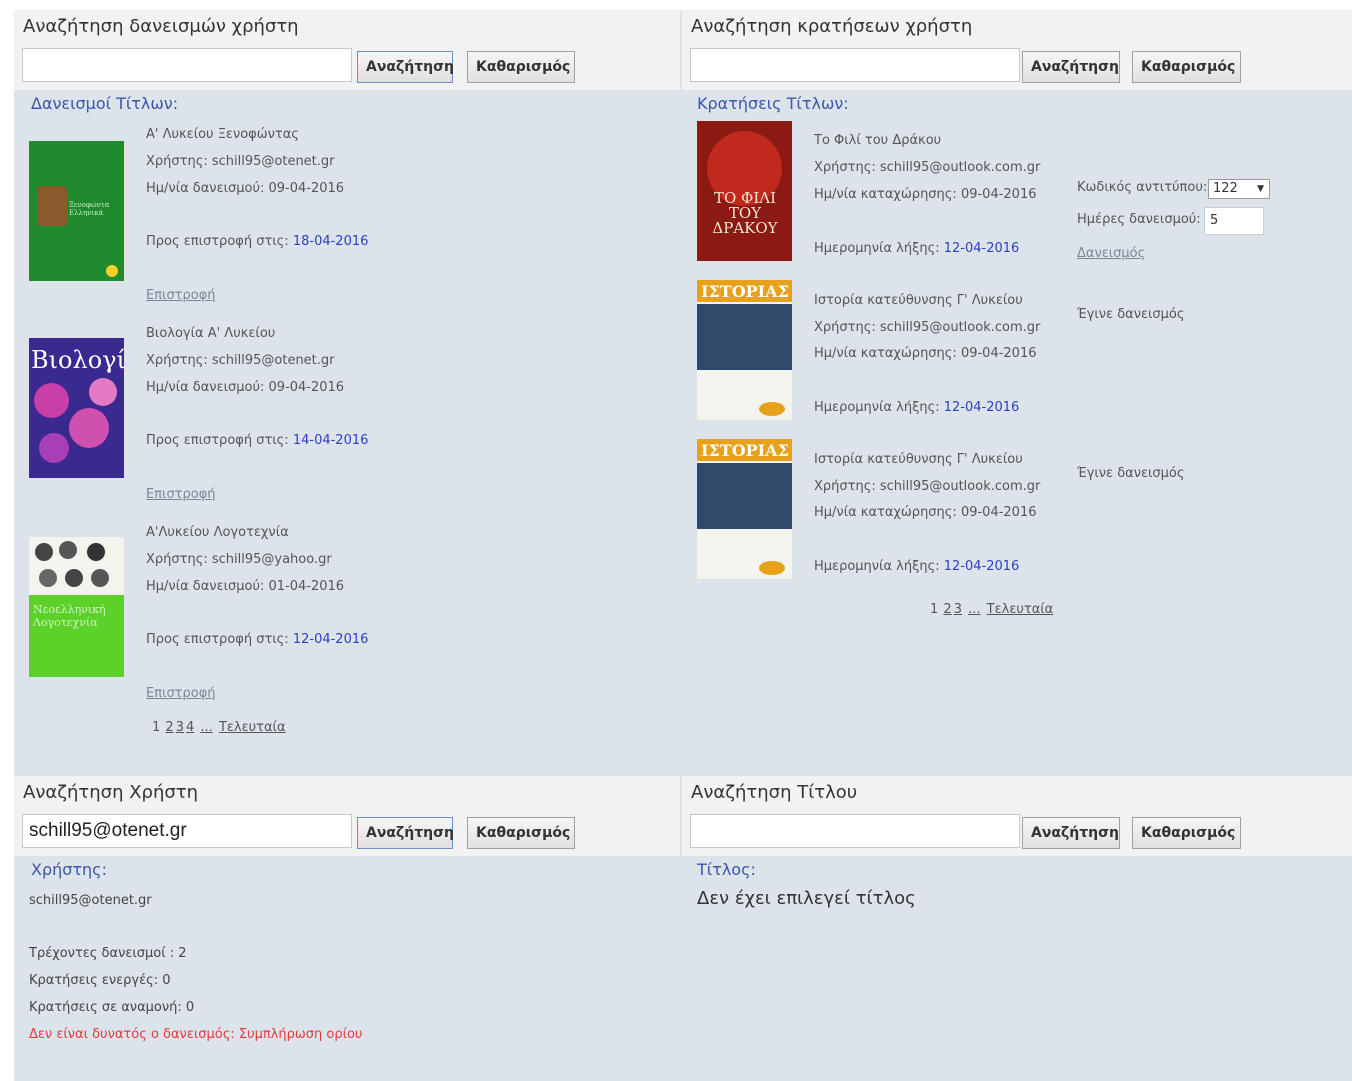  Describe the element at coordinates (806, 898) in the screenshot. I see `no-title-message: Δεν έχει επιλεγεί τίτλος` at that location.